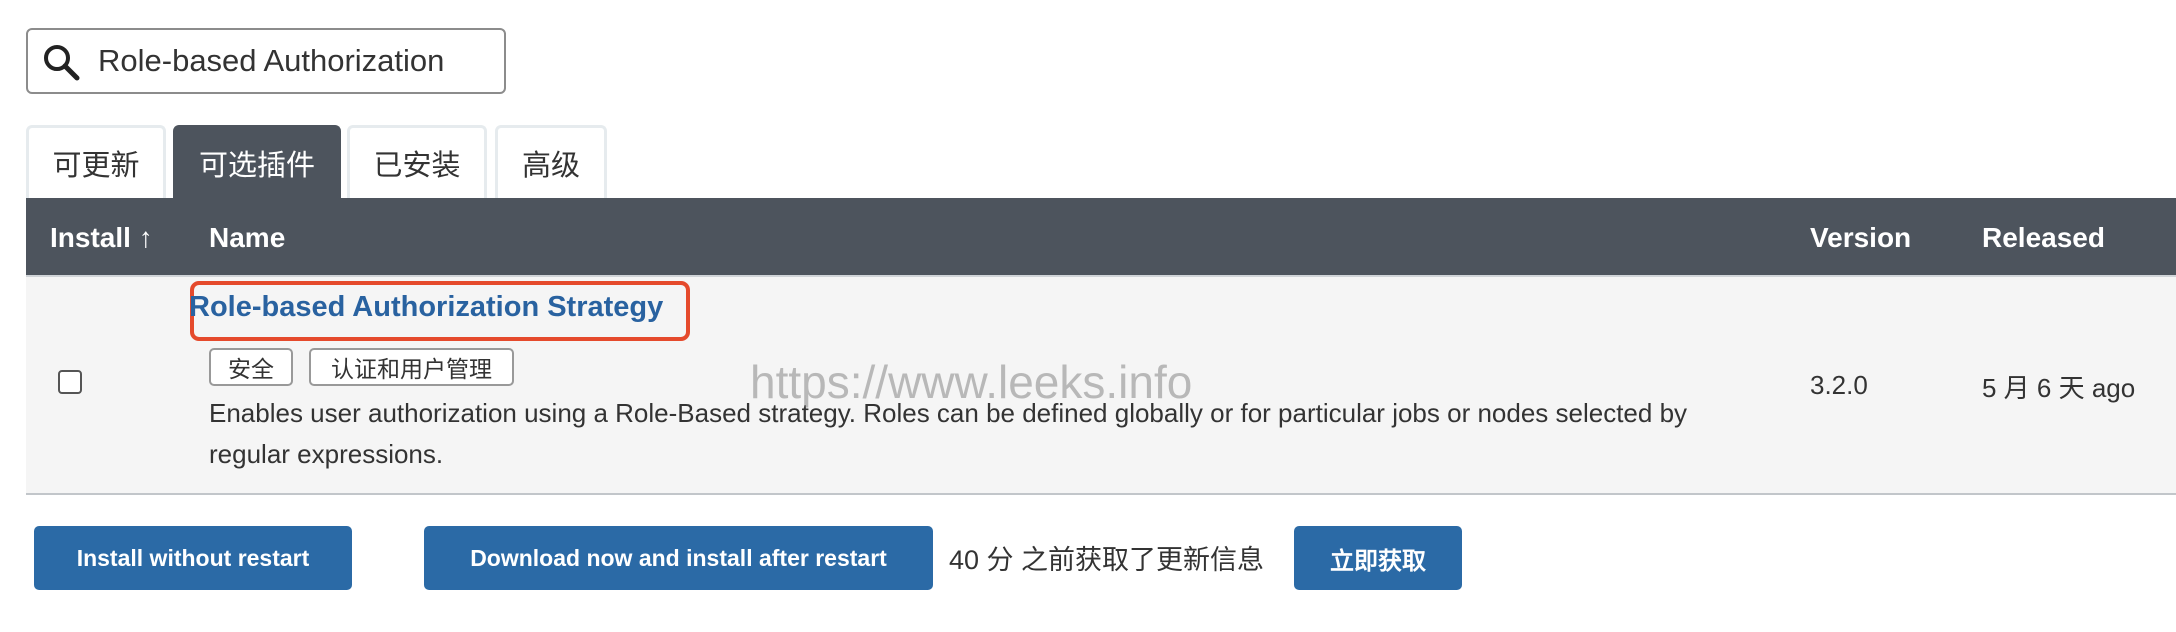 The image size is (2176, 632). What do you see at coordinates (1378, 558) in the screenshot?
I see `fetch-now-button: 立即获取` at bounding box center [1378, 558].